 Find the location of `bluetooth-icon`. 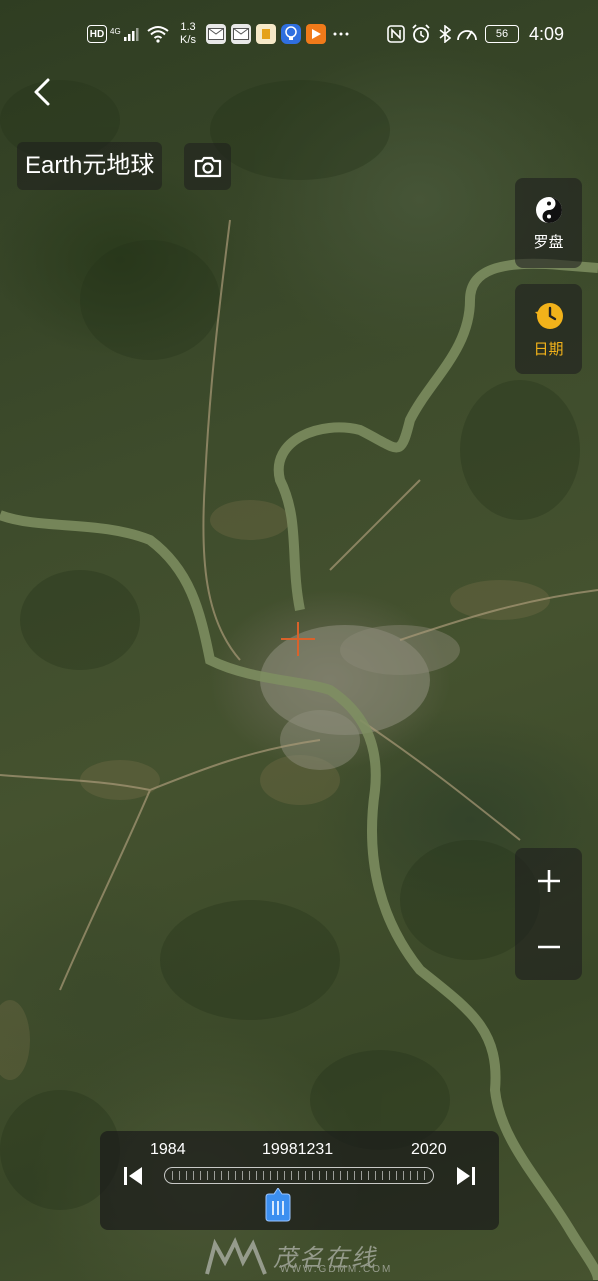

bluetooth-icon is located at coordinates (445, 34).